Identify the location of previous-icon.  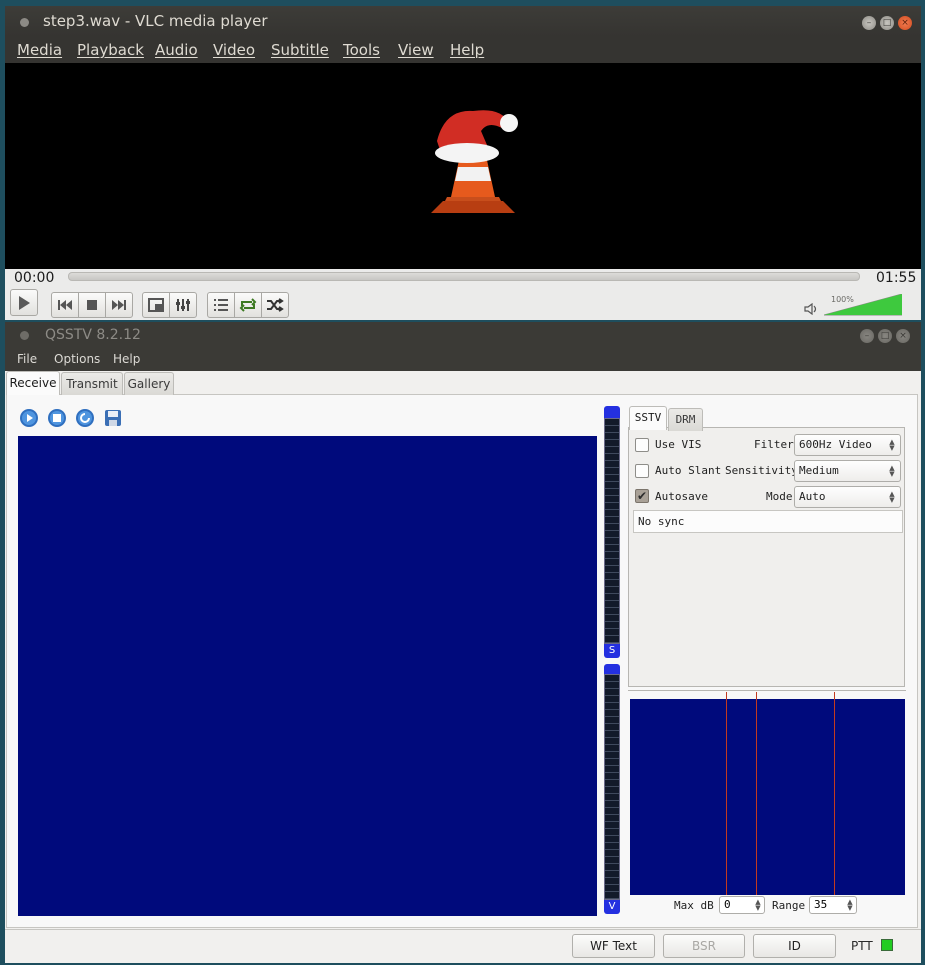
(65, 305).